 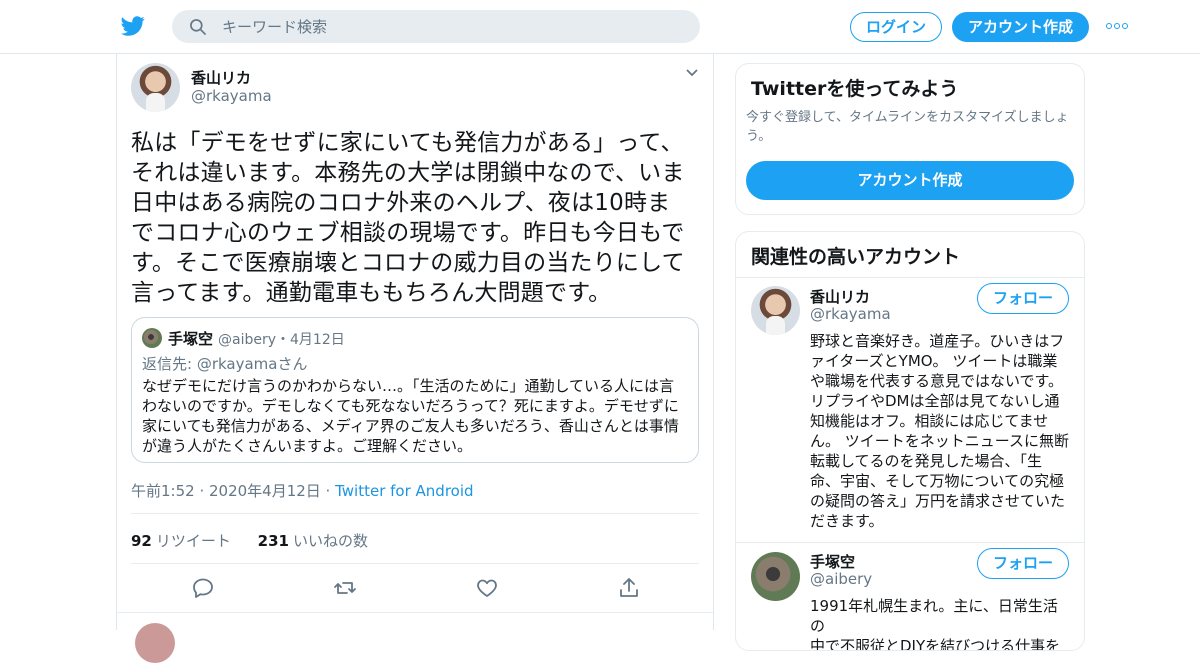 I want to click on bio-line: 野球と音楽好き。道産子。ひいきはフ, so click(x=937, y=341).